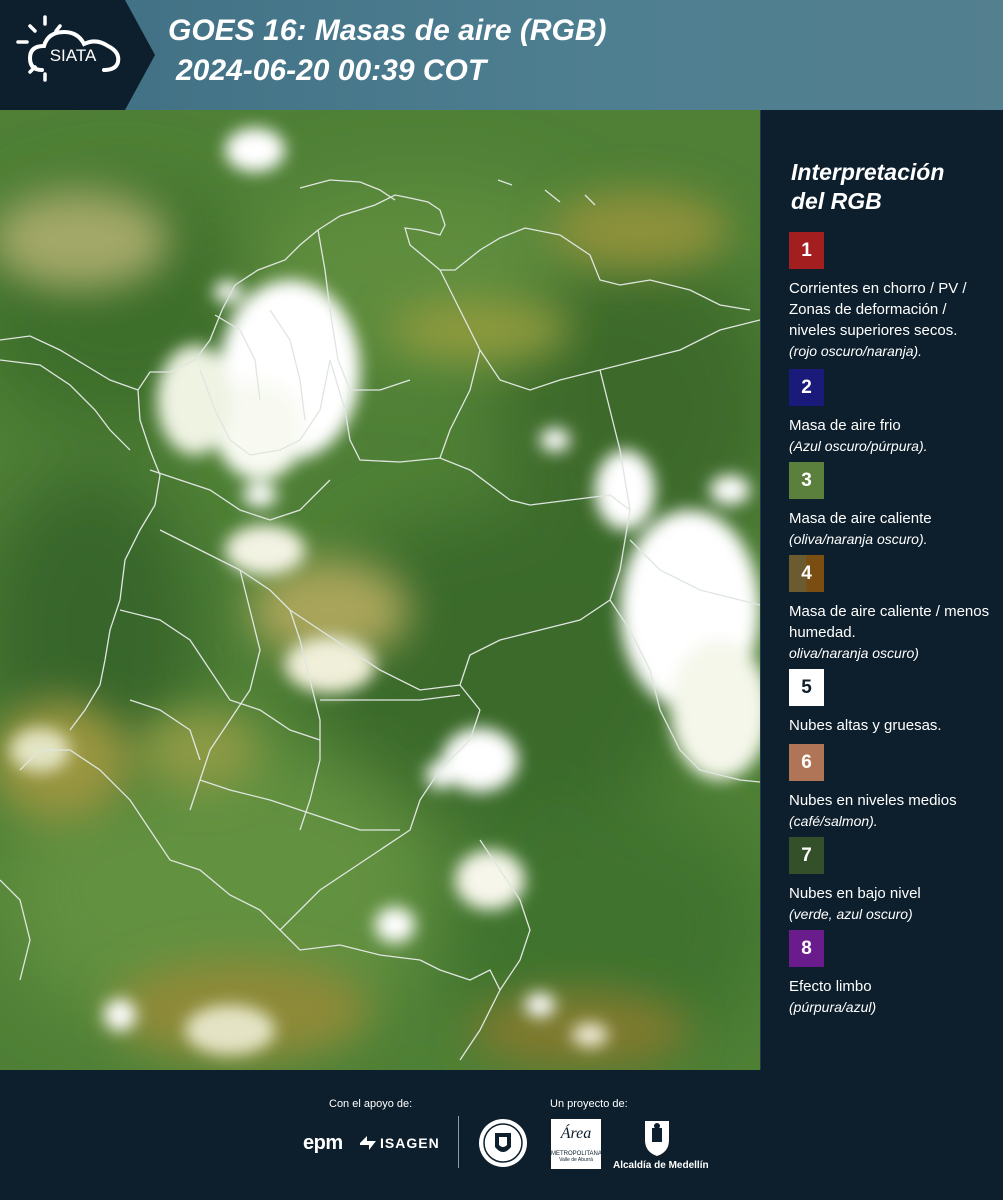 Image resolution: width=1003 pixels, height=1200 pixels. I want to click on legend-swatch: 6, so click(806, 762).